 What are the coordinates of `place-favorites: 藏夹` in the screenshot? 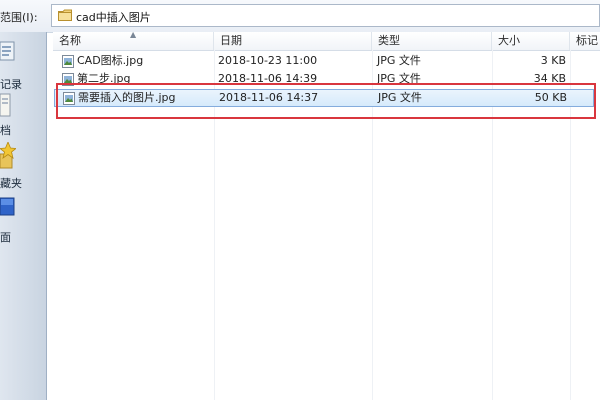 It's located at (23, 166).